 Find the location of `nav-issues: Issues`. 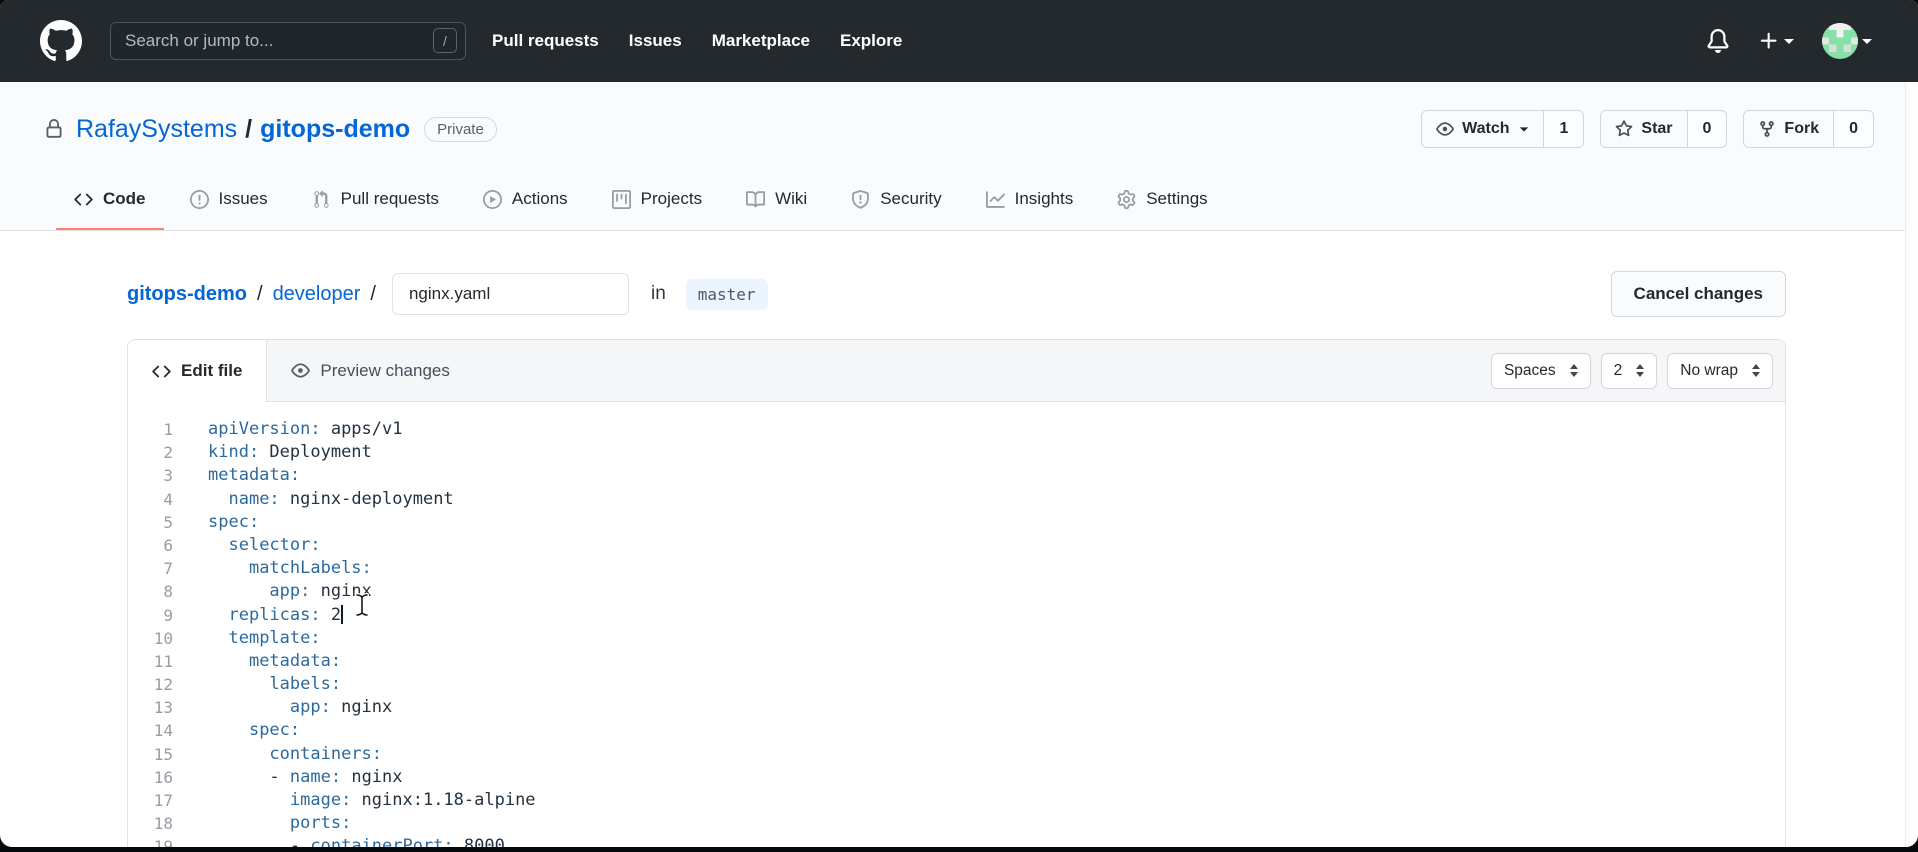

nav-issues: Issues is located at coordinates (655, 40).